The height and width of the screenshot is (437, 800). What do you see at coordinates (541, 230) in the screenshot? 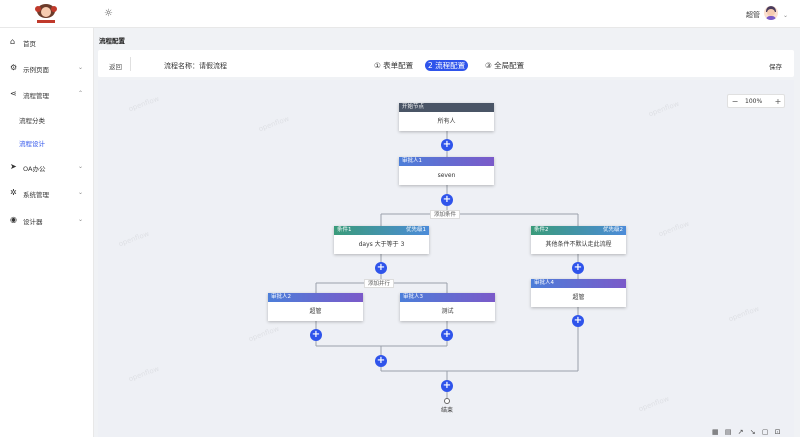
I see `node-title: 条件2` at bounding box center [541, 230].